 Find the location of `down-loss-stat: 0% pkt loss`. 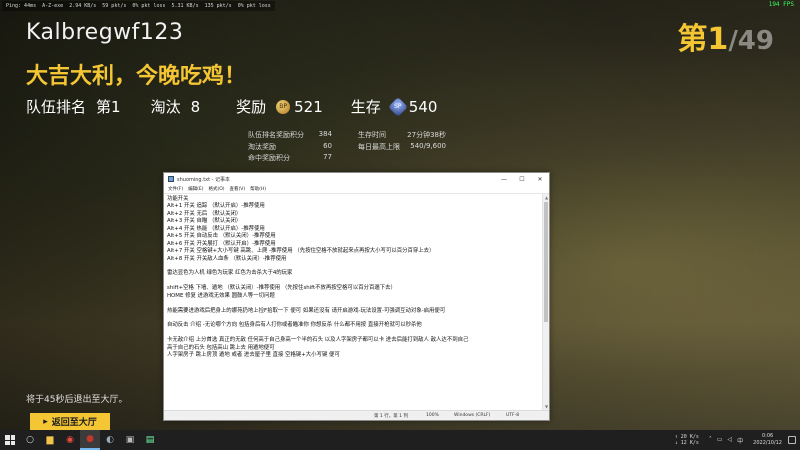

down-loss-stat: 0% pkt loss is located at coordinates (254, 6).